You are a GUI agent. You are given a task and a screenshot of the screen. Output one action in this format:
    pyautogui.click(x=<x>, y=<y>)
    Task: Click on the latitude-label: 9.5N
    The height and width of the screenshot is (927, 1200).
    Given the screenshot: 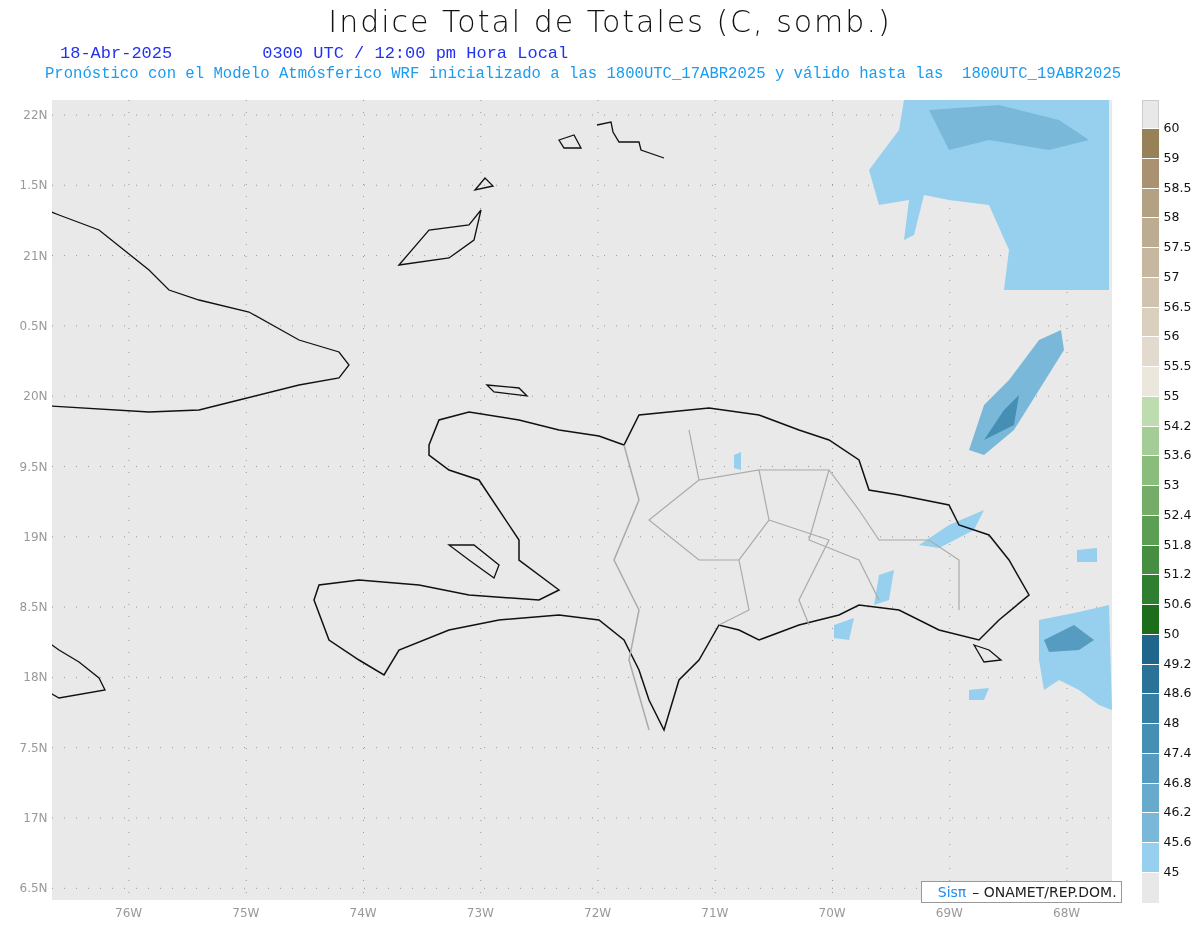 What is the action you would take?
    pyautogui.click(x=33, y=466)
    